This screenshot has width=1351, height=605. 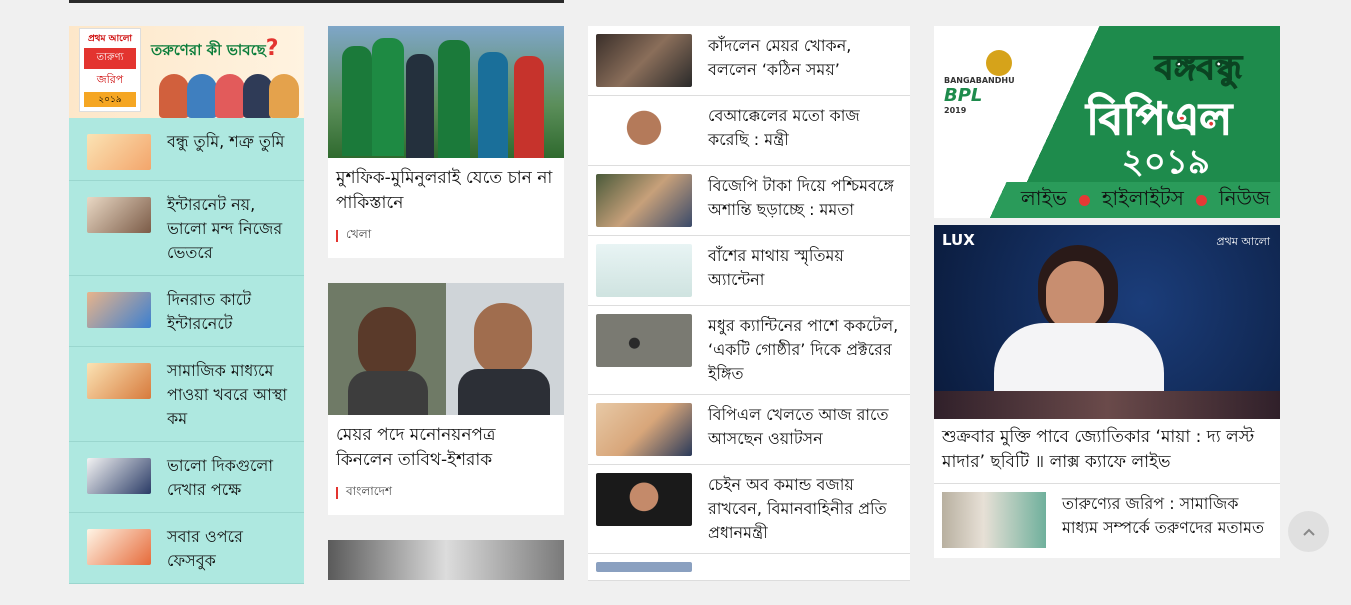 What do you see at coordinates (230, 312) in the screenshot?
I see `list-item-title: দিনরাত কাটে ইন্টারনেটে` at bounding box center [230, 312].